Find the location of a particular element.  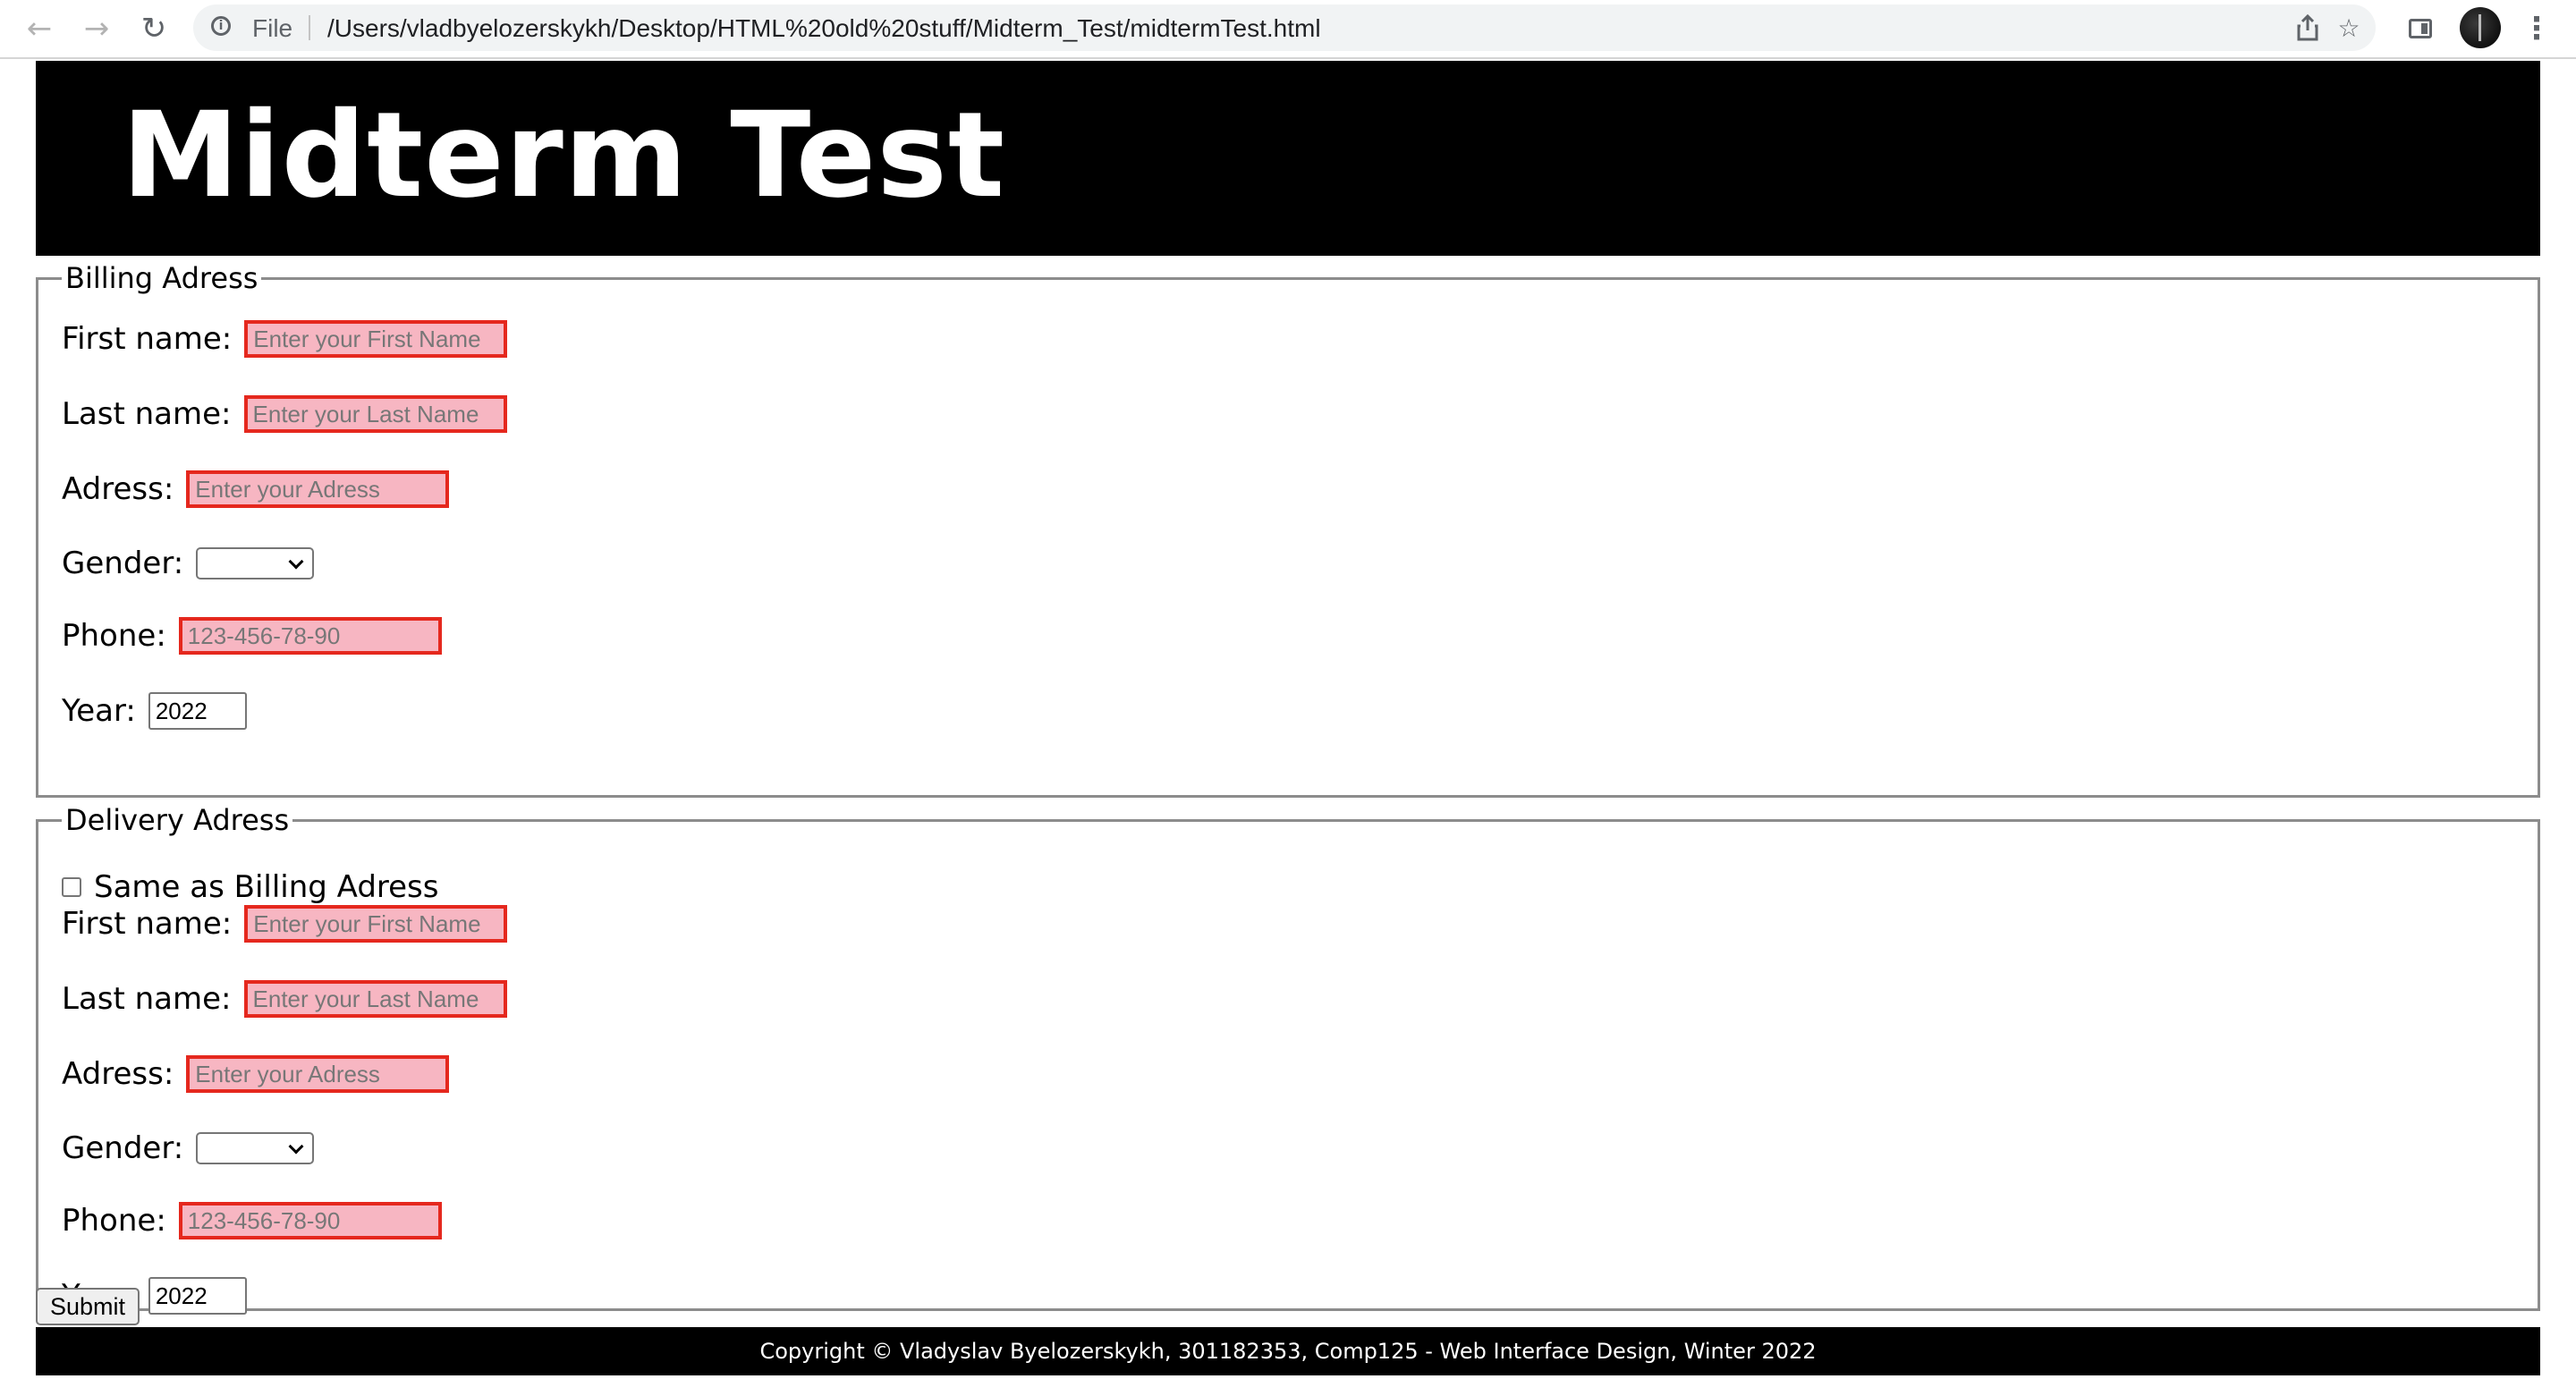

scheme-label: File is located at coordinates (272, 28).